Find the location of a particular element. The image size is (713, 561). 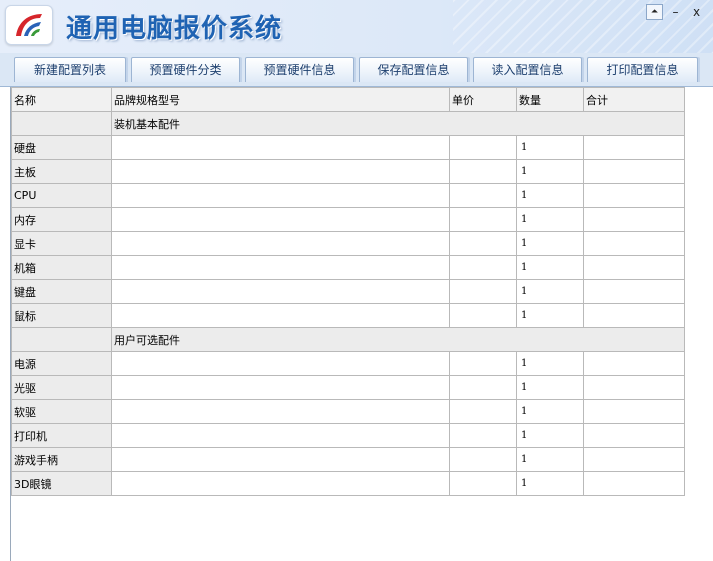

table-row: 显卡 1 is located at coordinates (348, 243).